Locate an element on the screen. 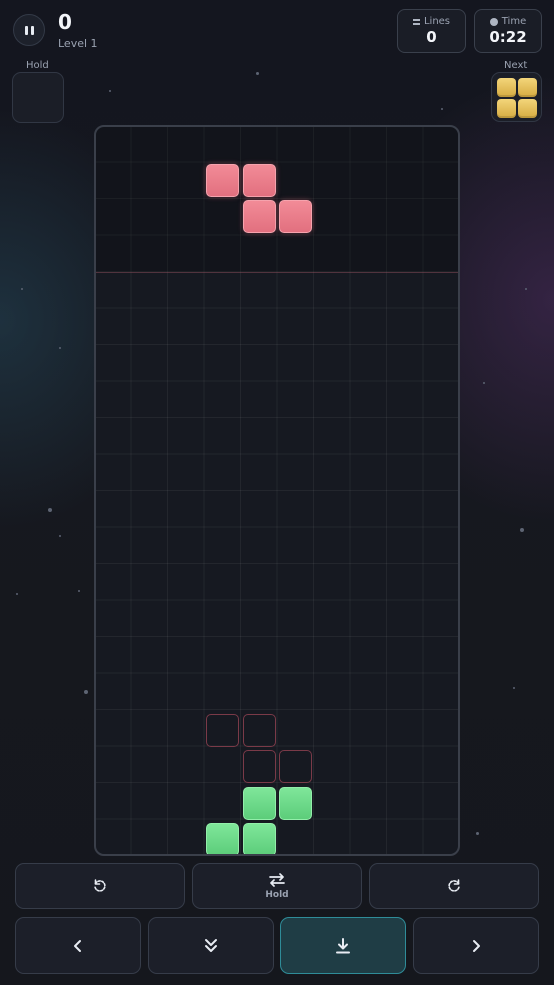  next-preview is located at coordinates (516, 97).